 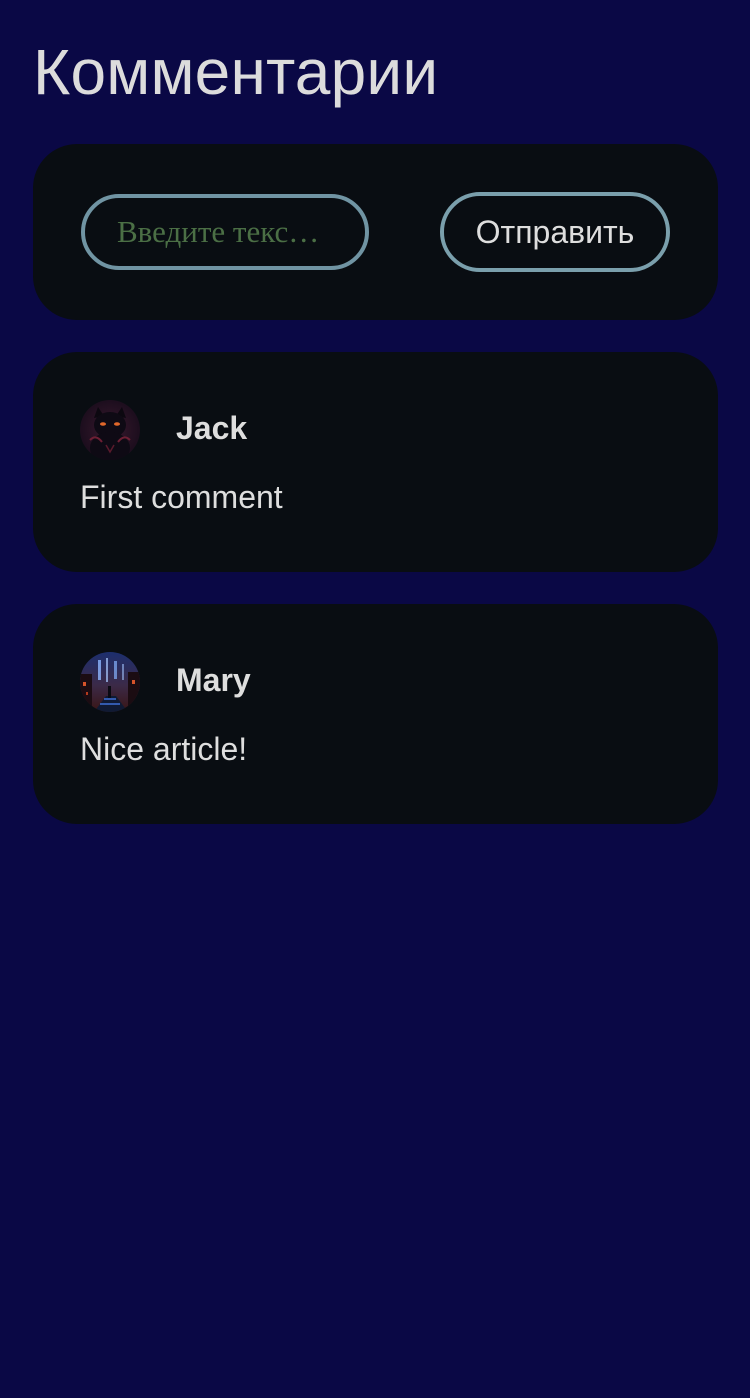 I want to click on comment-text: Nice article!, so click(x=164, y=749).